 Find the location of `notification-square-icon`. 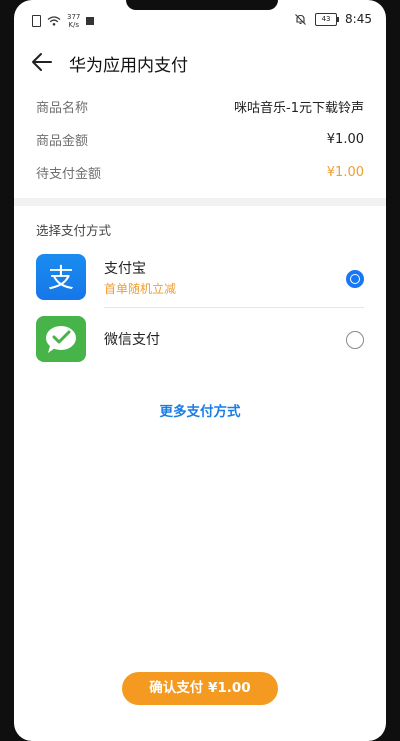

notification-square-icon is located at coordinates (90, 21).